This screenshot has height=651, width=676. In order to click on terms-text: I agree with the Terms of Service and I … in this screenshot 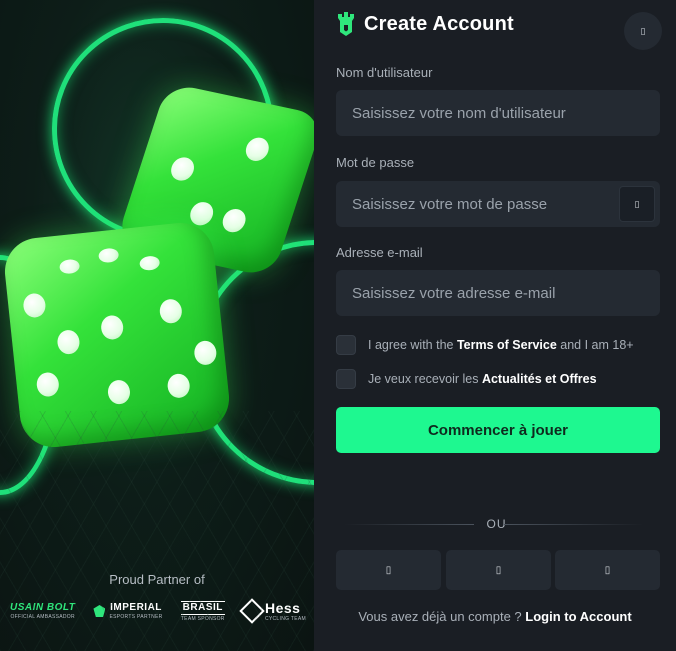, I will do `click(501, 345)`.